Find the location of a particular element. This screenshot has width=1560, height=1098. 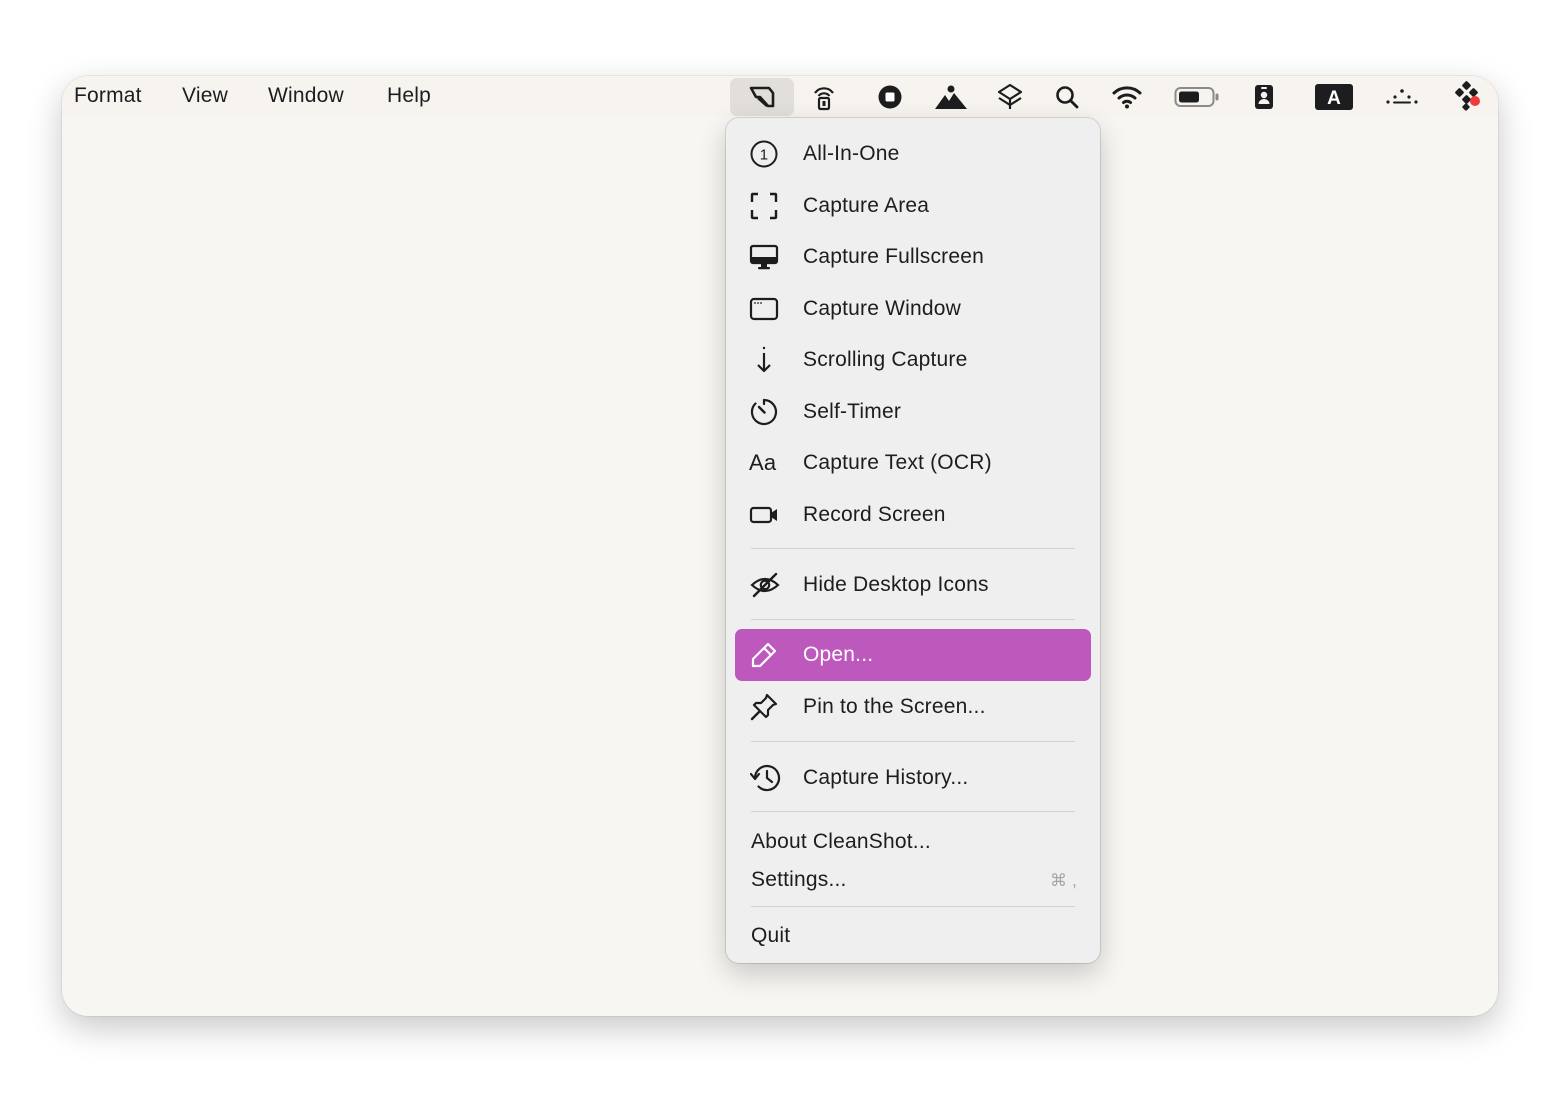

menu-item-capture-text-ocr: Aa Capture Text (OCR) is located at coordinates (913, 463).